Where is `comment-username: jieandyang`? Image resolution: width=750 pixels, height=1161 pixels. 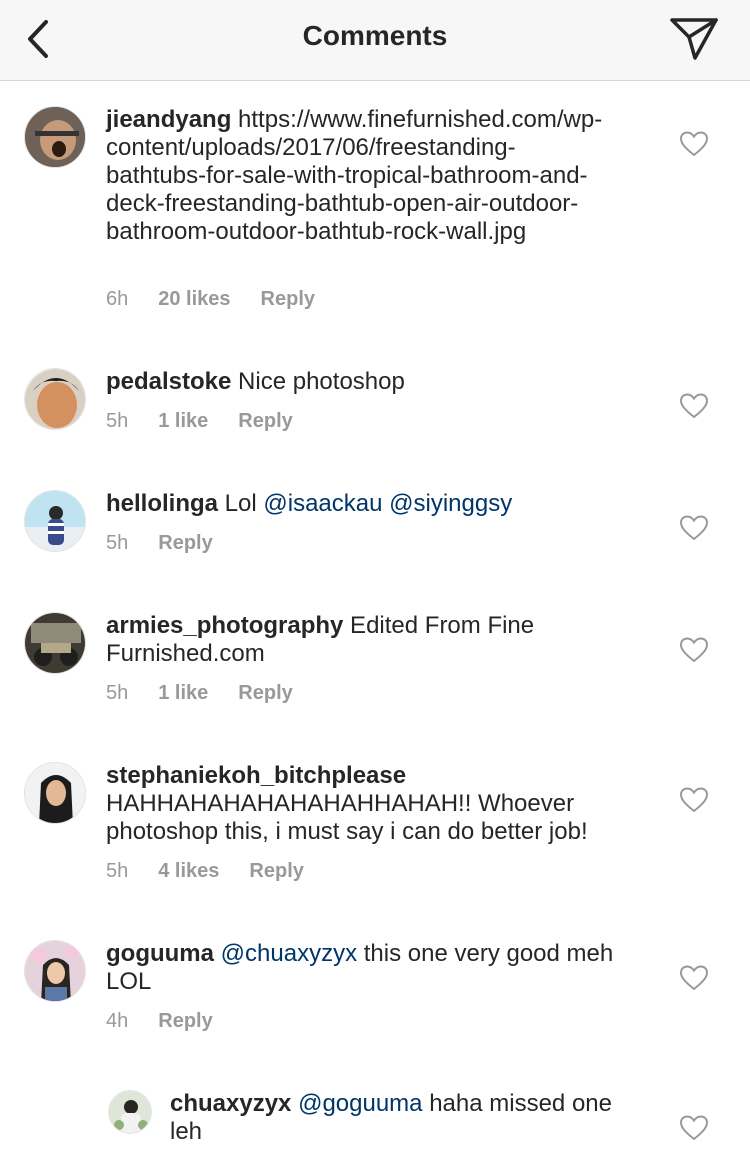 comment-username: jieandyang is located at coordinates (168, 119).